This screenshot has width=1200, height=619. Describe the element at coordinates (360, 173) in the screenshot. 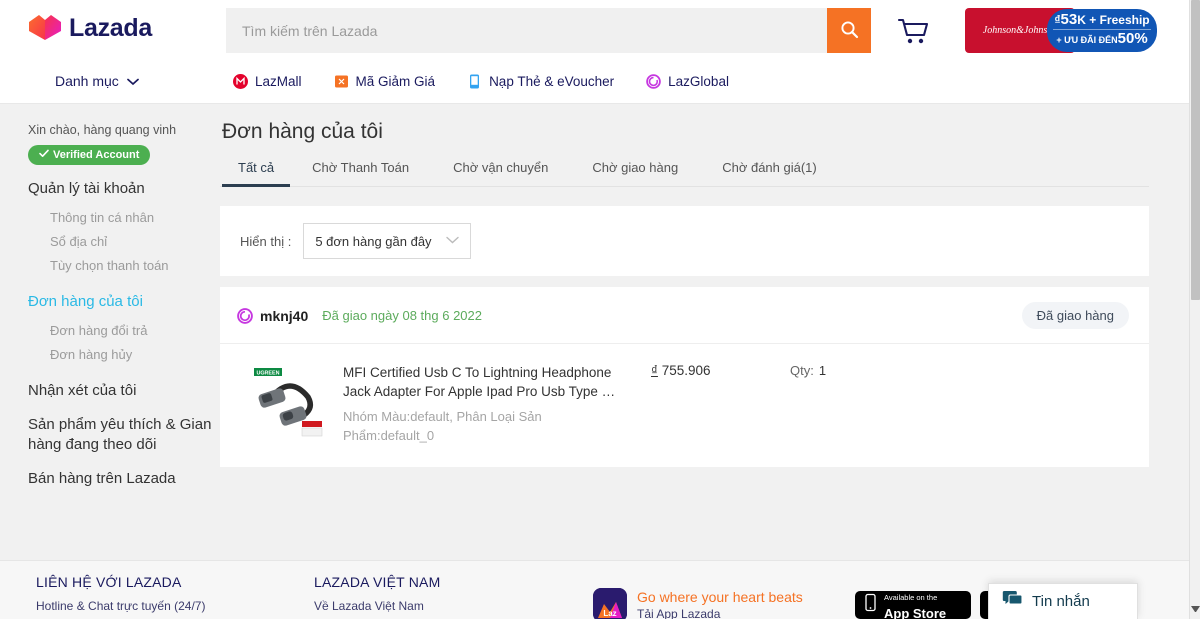

I see `tab-awaiting-payment: Chờ Thanh Toán` at that location.